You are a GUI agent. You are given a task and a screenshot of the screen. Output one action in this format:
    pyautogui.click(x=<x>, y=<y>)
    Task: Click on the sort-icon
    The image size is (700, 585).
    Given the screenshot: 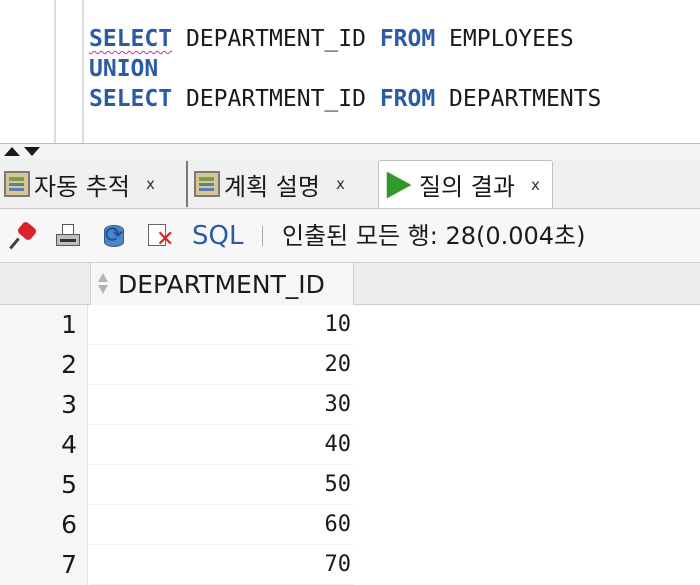 What is the action you would take?
    pyautogui.click(x=103, y=284)
    